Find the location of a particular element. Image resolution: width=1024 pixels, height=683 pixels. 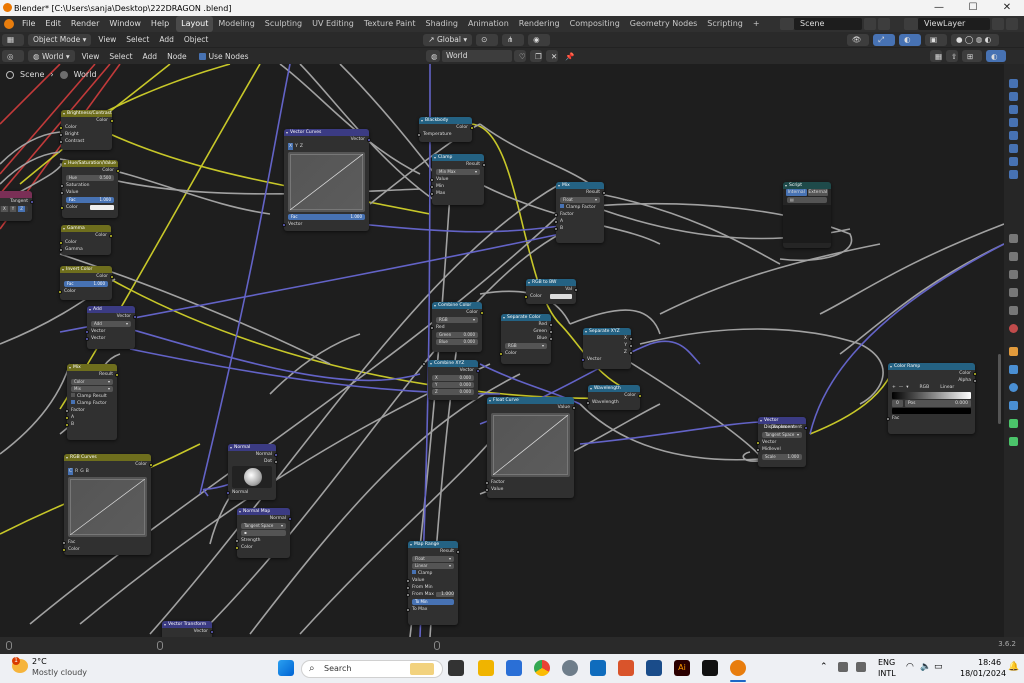

blender-menu-icon is located at coordinates (9, 24).